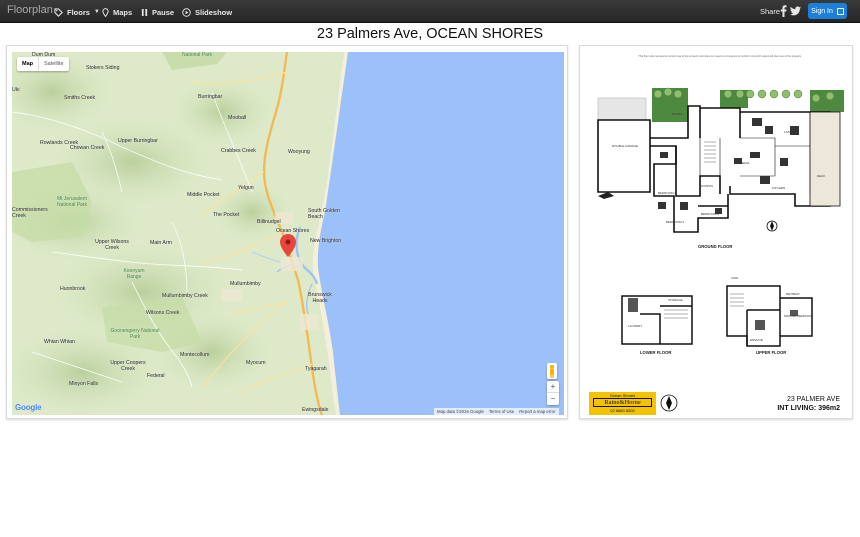  What do you see at coordinates (793, 294) in the screenshot?
I see `room-label: RETREAT` at bounding box center [793, 294].